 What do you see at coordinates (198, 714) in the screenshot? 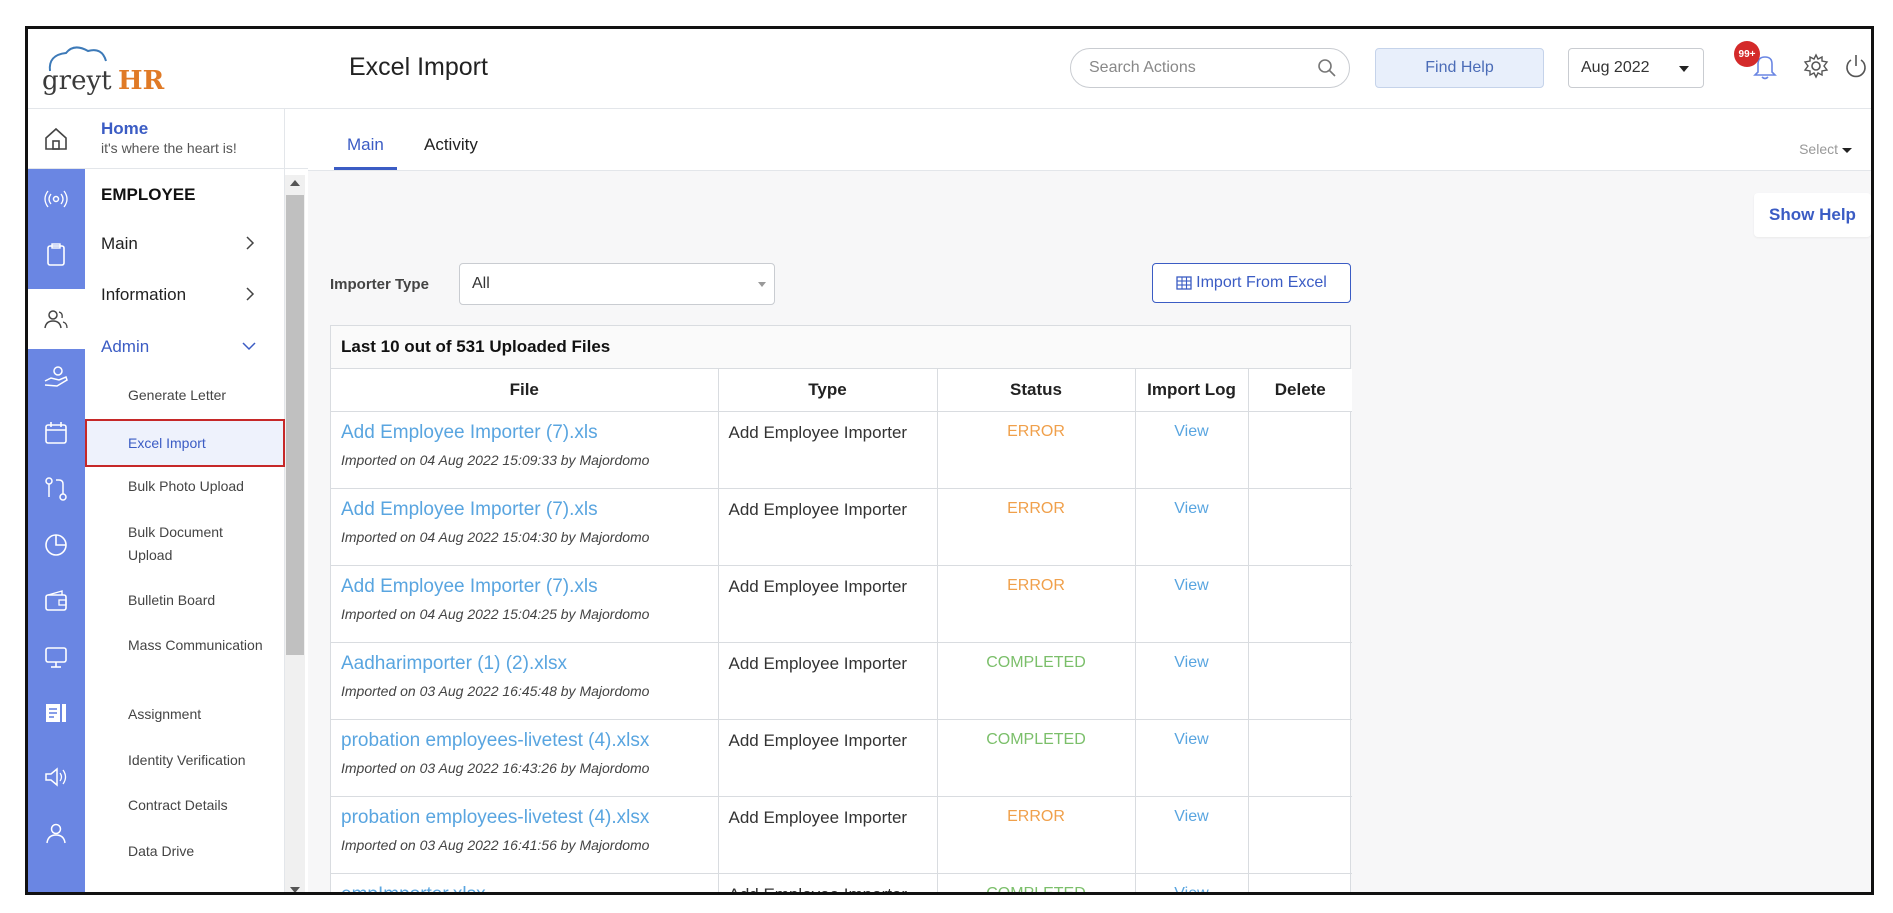
I see `menu-sub-assignment: Assignment` at bounding box center [198, 714].